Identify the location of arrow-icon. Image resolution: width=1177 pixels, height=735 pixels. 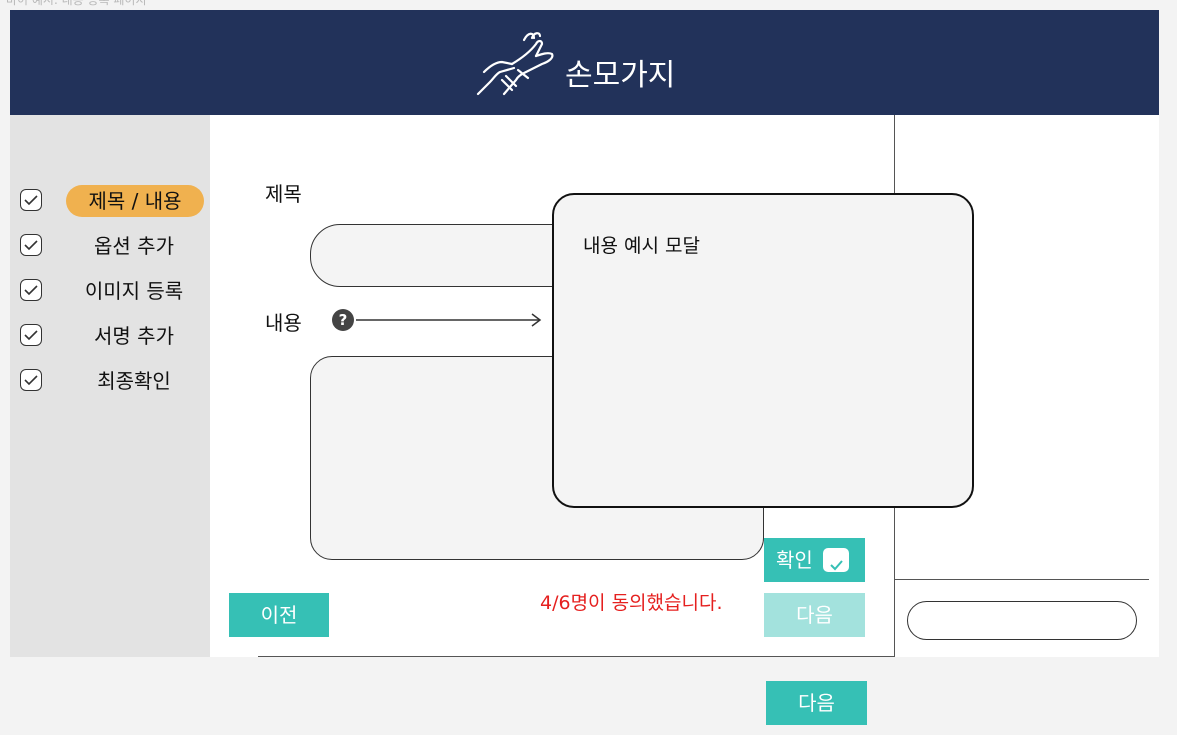
(449, 320).